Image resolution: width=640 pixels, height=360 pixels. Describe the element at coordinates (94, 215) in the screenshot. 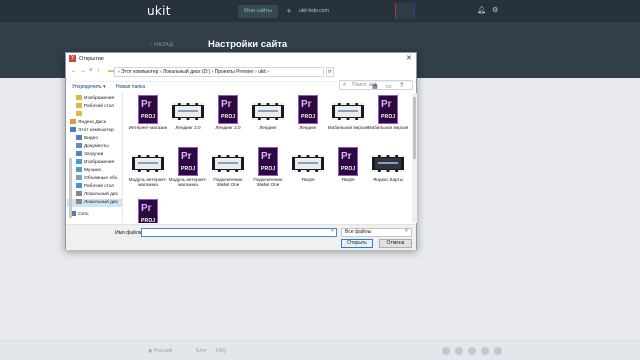

I see `sidebar-item: Сеть` at that location.